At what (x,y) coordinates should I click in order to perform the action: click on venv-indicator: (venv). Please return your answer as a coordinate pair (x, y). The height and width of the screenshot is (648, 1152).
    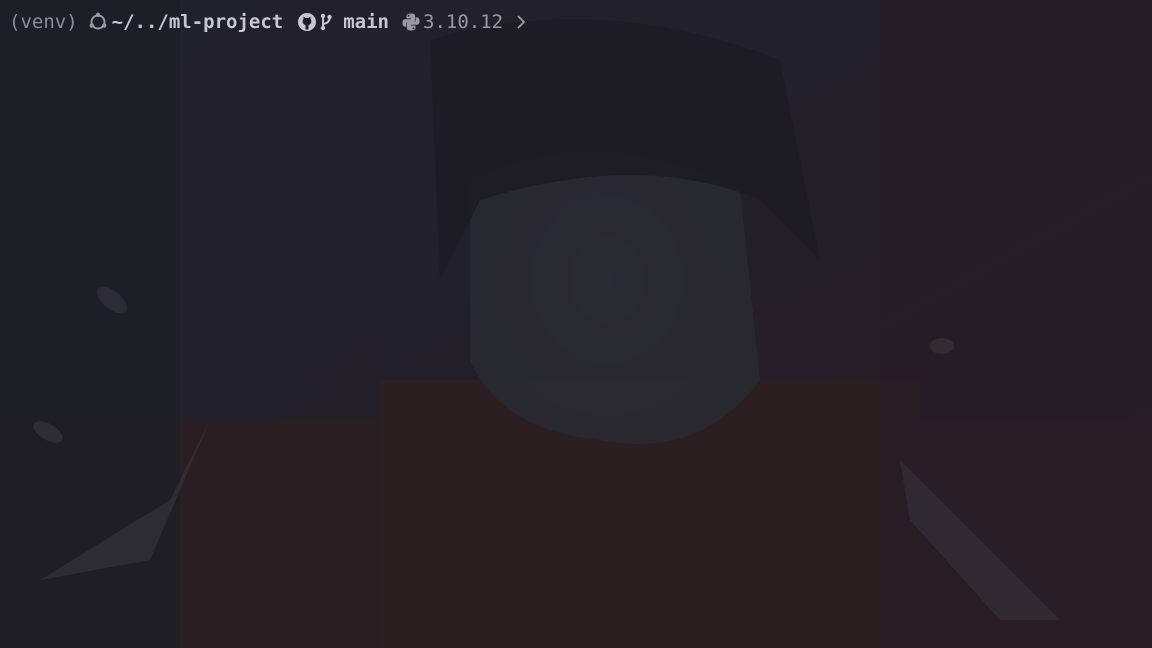
    Looking at the image, I should click on (43, 22).